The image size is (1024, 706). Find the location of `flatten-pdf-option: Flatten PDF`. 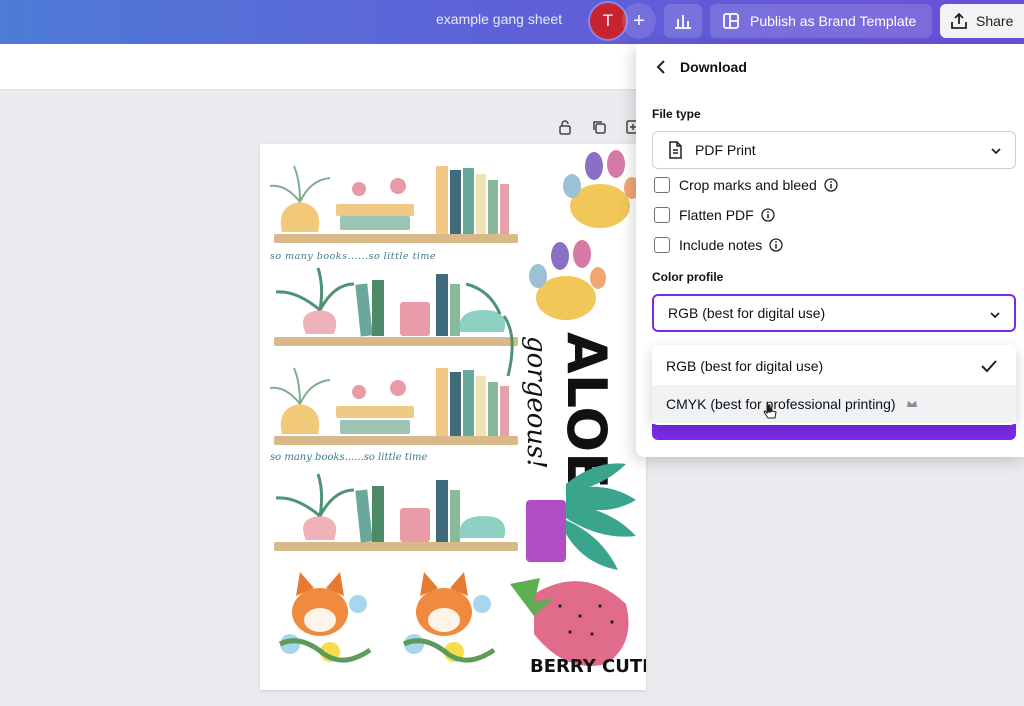

flatten-pdf-option: Flatten PDF is located at coordinates (714, 215).